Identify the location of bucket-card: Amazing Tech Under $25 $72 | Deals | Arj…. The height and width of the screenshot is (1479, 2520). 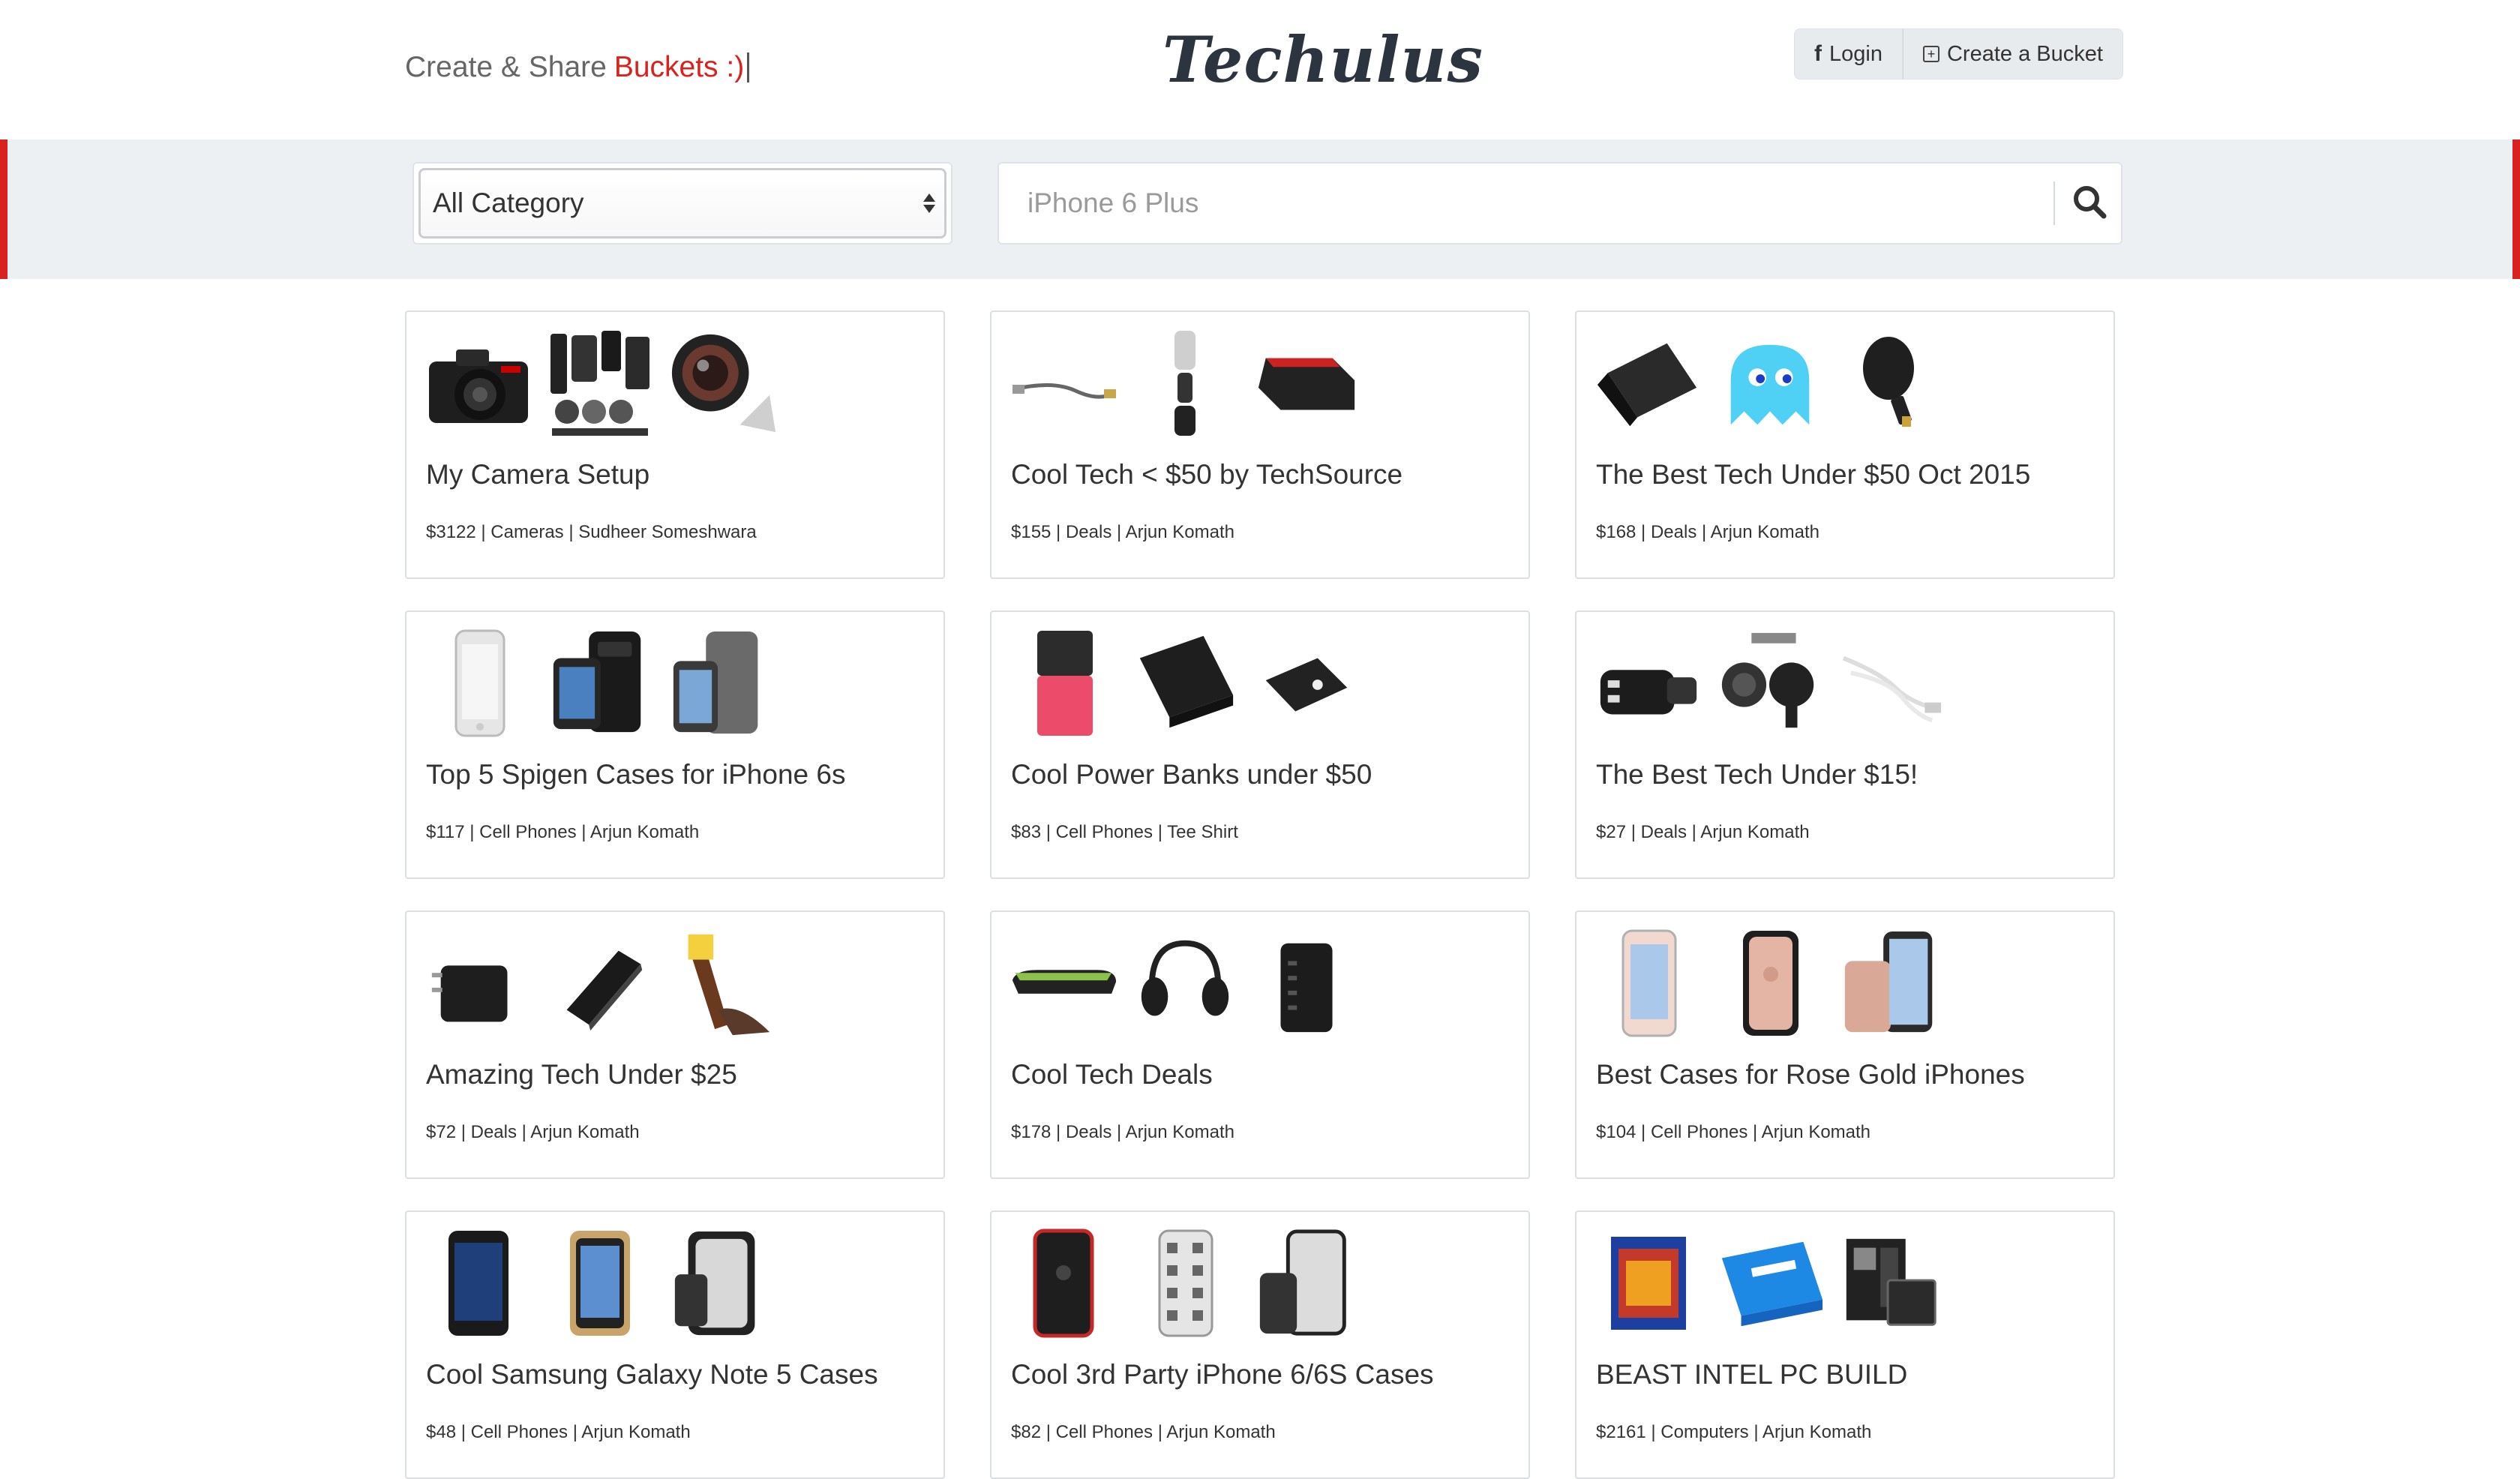
(675, 1044).